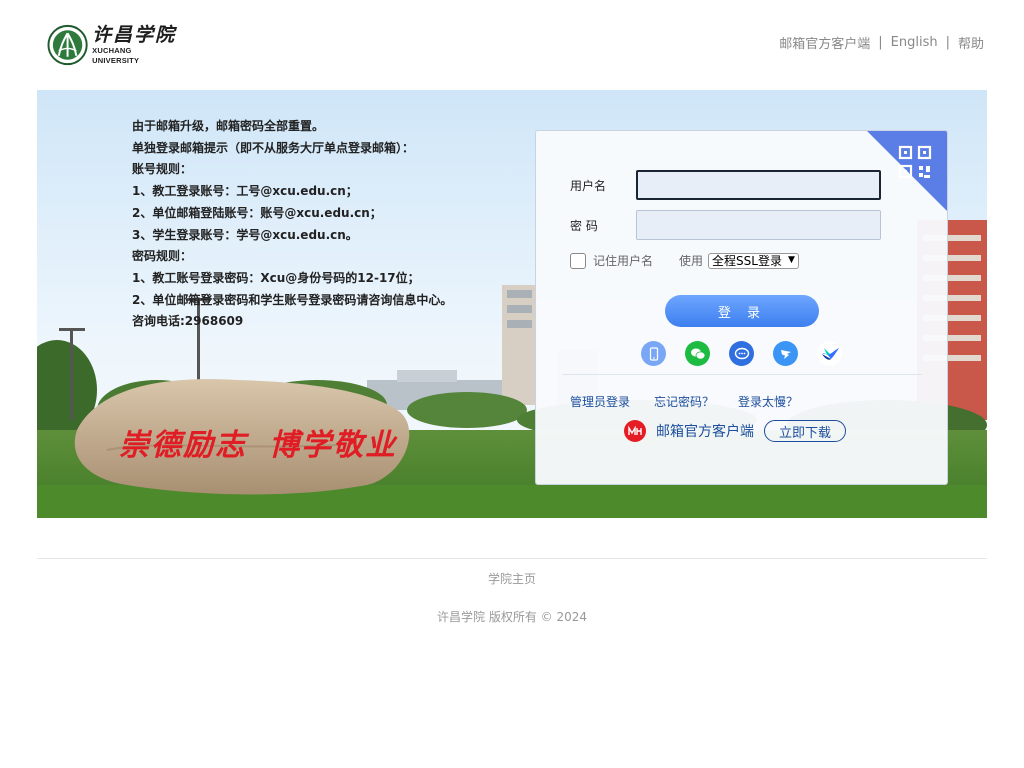 The height and width of the screenshot is (768, 1024). I want to click on chat-bubble-icon, so click(741, 353).